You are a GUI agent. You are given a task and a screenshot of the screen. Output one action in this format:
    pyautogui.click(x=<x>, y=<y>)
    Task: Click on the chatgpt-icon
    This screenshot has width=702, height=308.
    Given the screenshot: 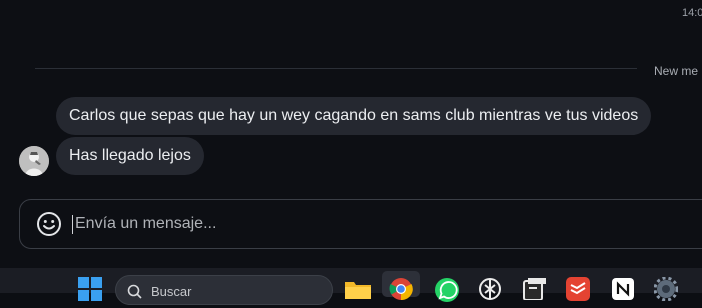 What is the action you would take?
    pyautogui.click(x=489, y=288)
    